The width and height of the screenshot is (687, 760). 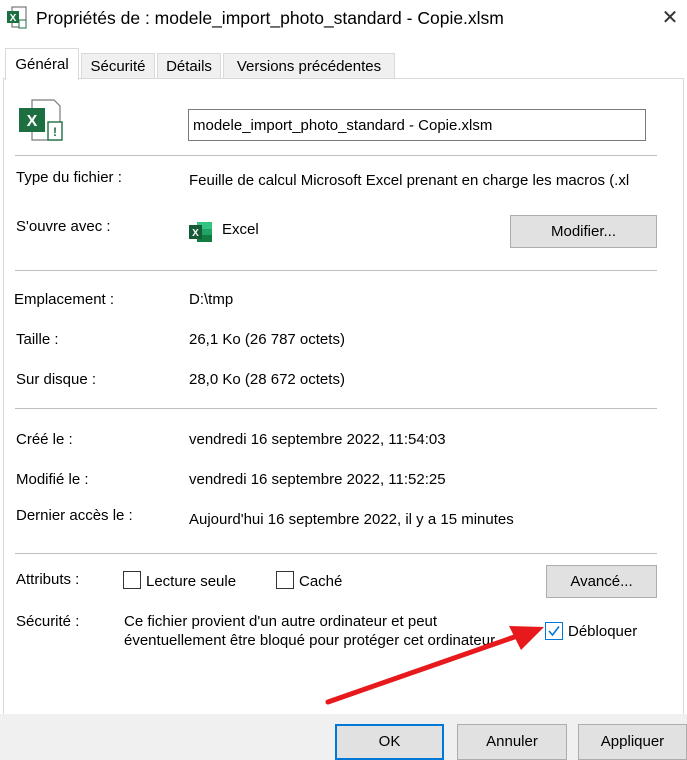 What do you see at coordinates (317, 439) in the screenshot?
I see `created-value: vendredi 16 septembre 2022, 11:54:03` at bounding box center [317, 439].